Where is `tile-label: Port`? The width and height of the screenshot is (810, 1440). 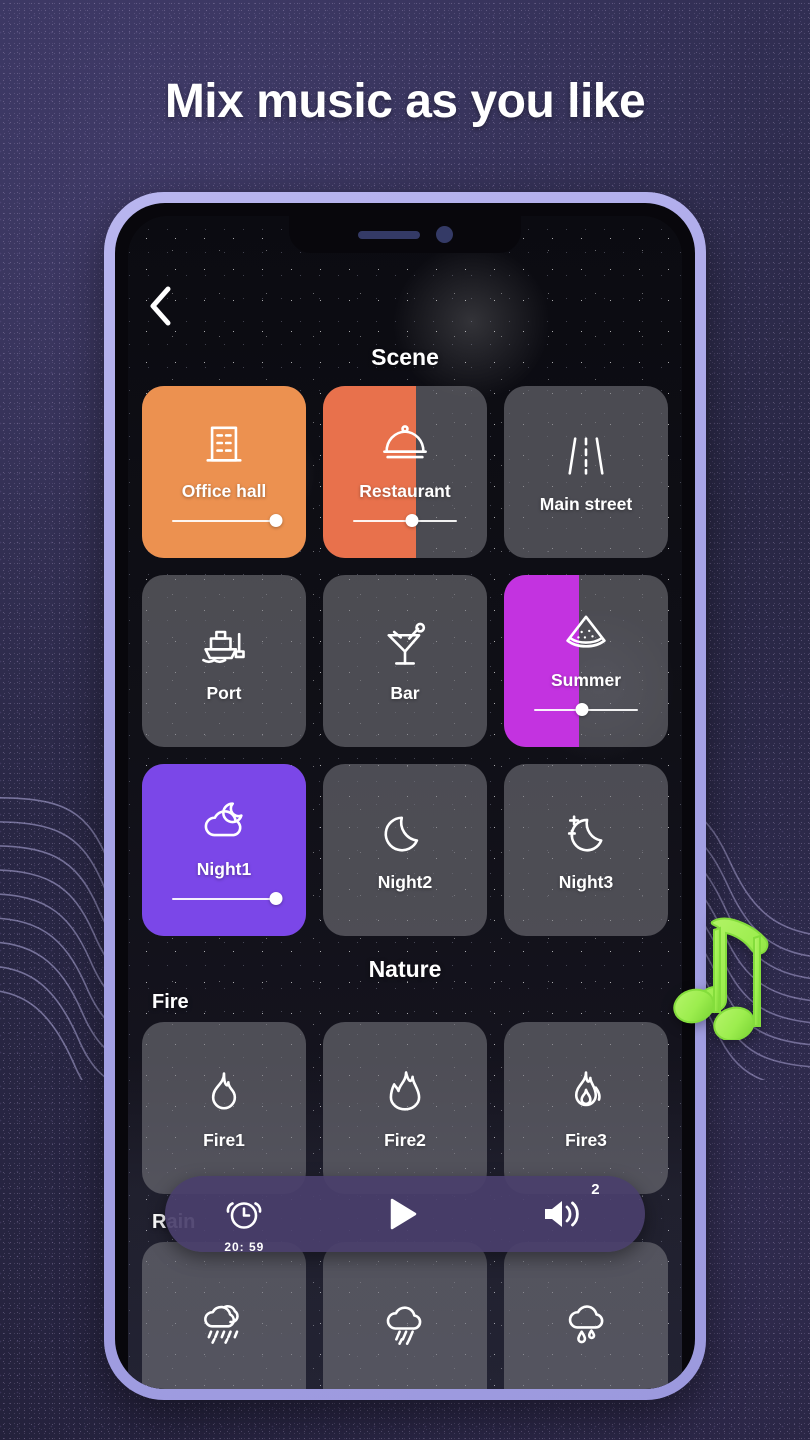 tile-label: Port is located at coordinates (224, 692).